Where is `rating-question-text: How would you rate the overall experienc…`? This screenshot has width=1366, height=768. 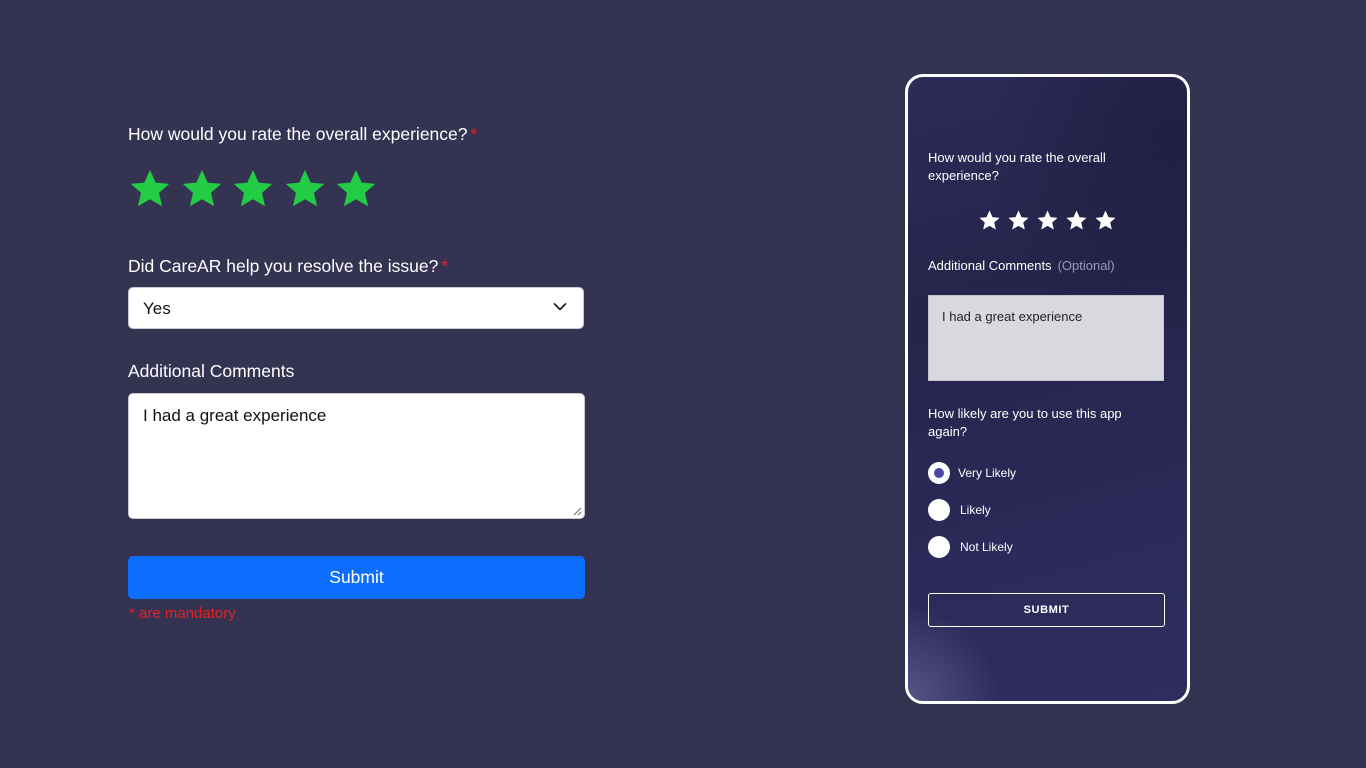 rating-question-text: How would you rate the overall experienc… is located at coordinates (298, 134).